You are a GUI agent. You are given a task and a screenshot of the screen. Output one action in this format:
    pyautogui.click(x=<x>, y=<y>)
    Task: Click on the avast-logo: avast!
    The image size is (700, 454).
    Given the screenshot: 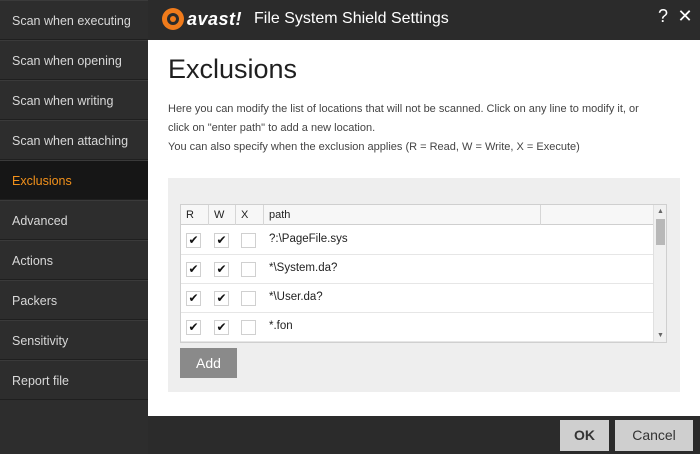 What is the action you would take?
    pyautogui.click(x=202, y=19)
    